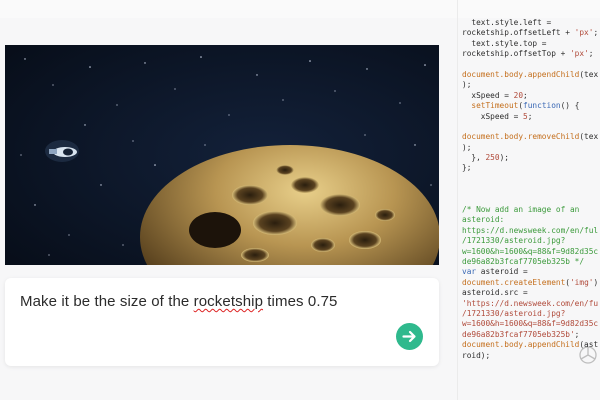  What do you see at coordinates (495, 106) in the screenshot?
I see `code-token: setTimeout` at bounding box center [495, 106].